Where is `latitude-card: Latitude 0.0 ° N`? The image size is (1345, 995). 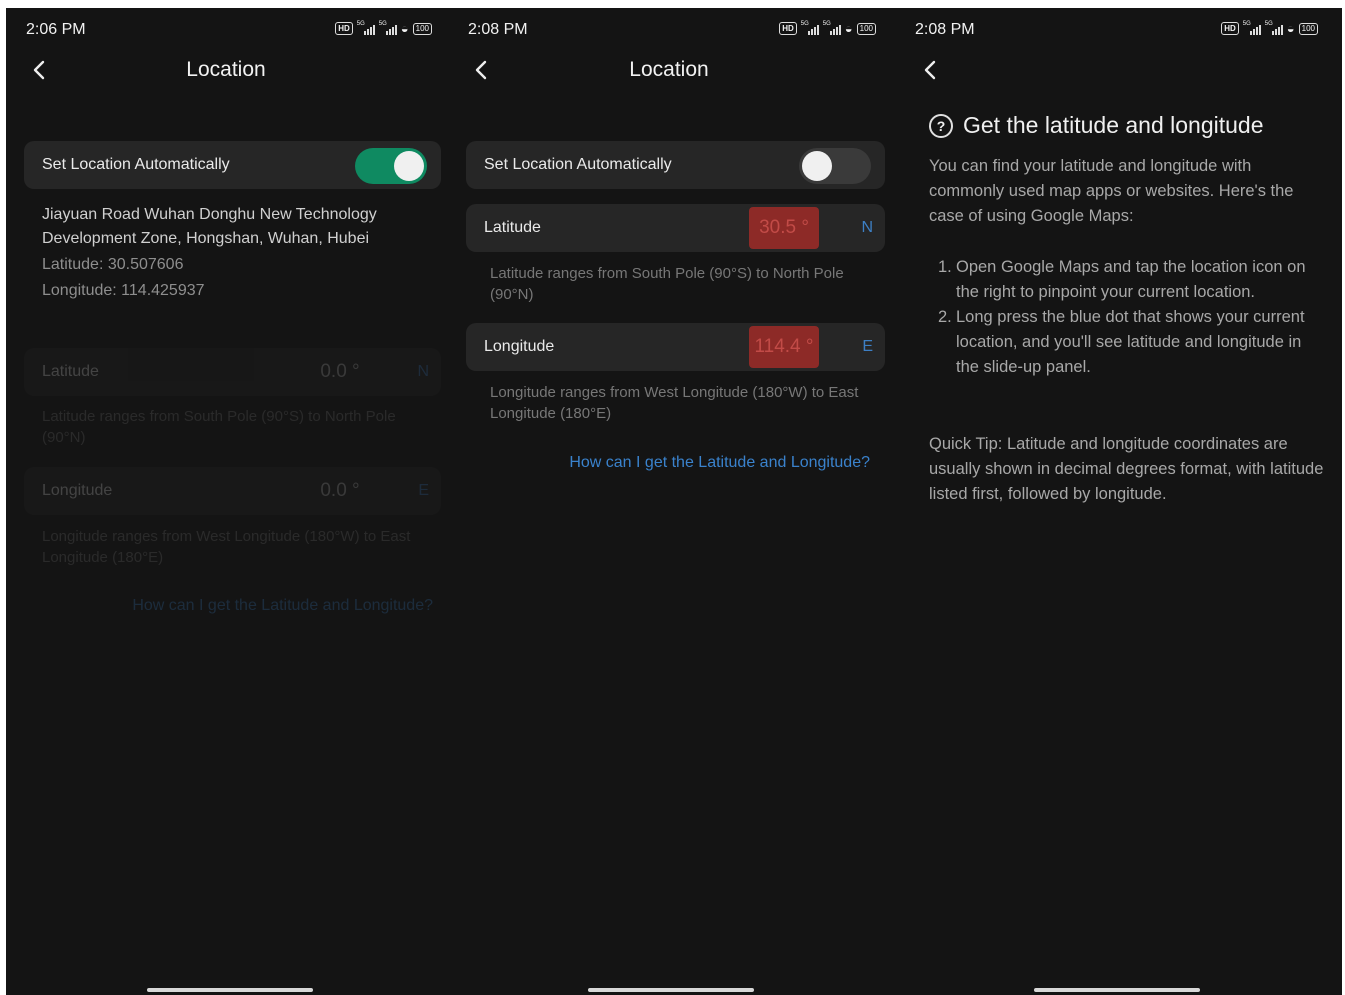 latitude-card: Latitude 0.0 ° N is located at coordinates (232, 372).